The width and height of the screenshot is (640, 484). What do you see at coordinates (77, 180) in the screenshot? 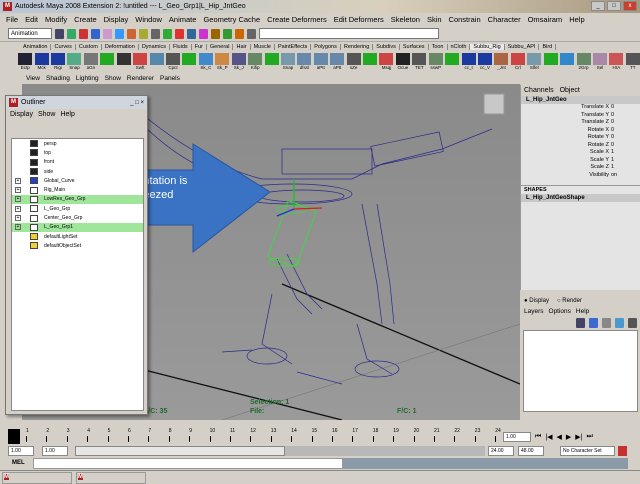
I see `outliner-item: + Global_Curve` at bounding box center [77, 180].